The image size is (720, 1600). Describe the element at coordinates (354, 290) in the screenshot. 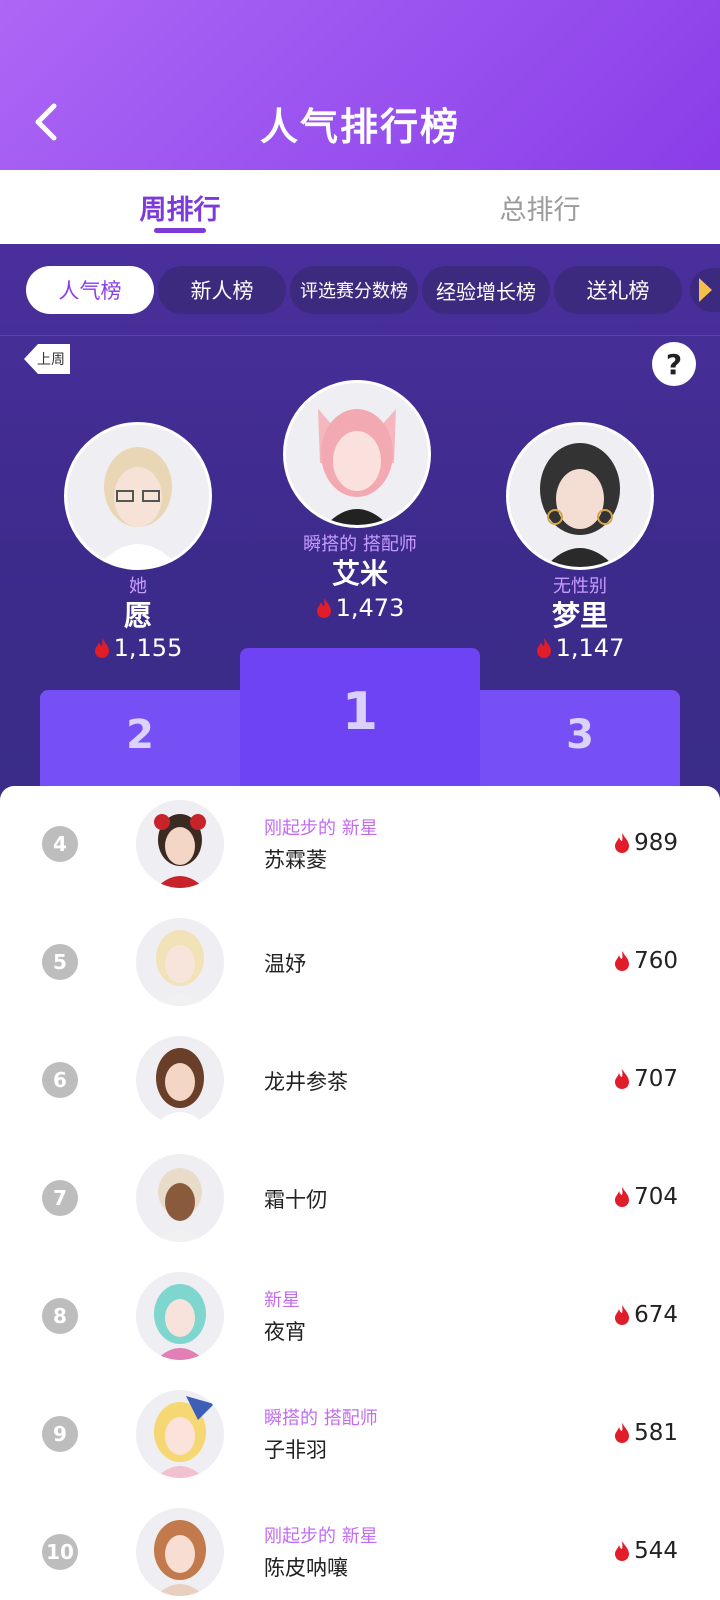

I see `chip-contest-score: 评选赛分数榜` at that location.